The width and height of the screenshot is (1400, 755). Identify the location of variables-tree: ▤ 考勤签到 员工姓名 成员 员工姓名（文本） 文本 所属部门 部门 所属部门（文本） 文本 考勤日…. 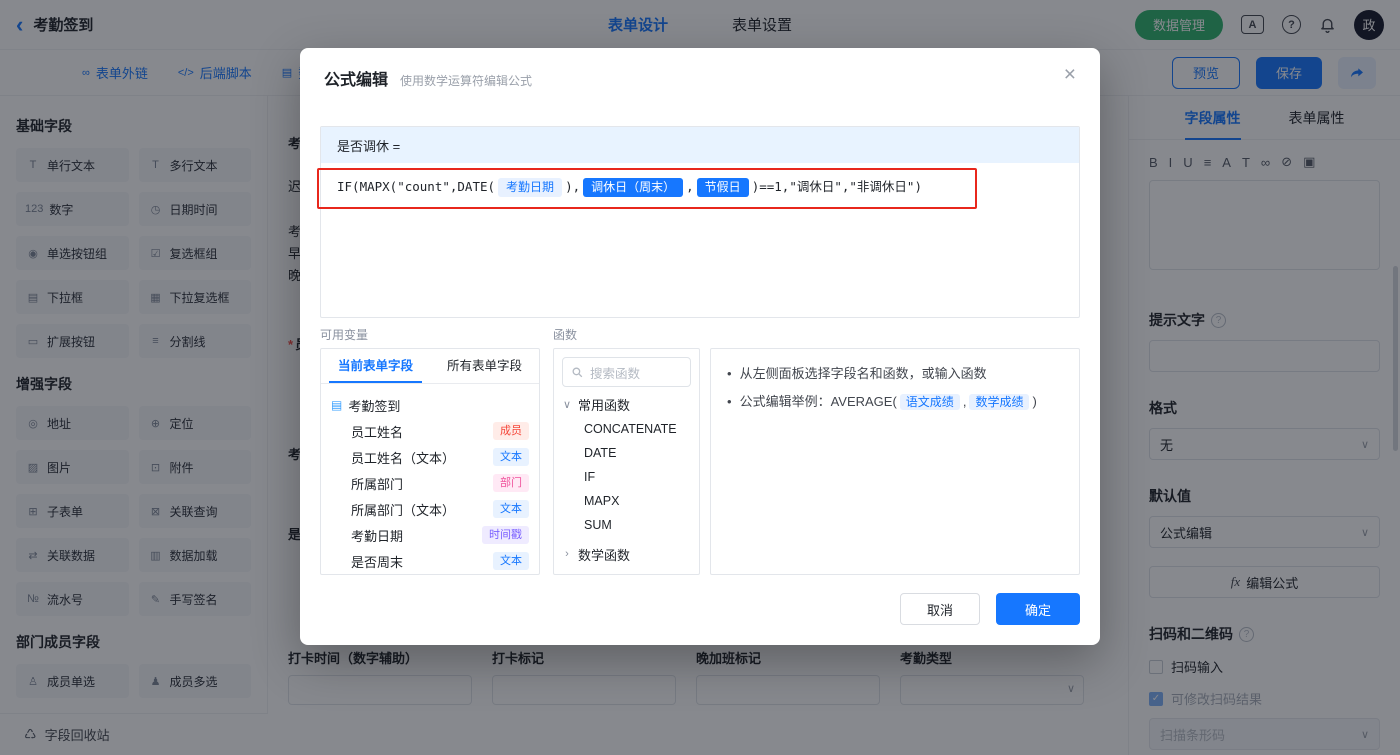
(430, 479).